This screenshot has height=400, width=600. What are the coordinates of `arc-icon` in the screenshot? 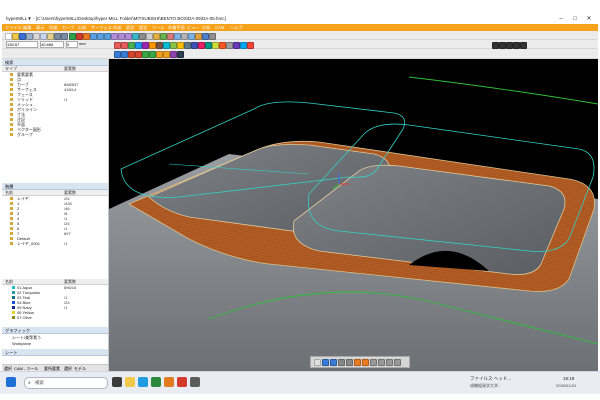 It's located at (124, 45).